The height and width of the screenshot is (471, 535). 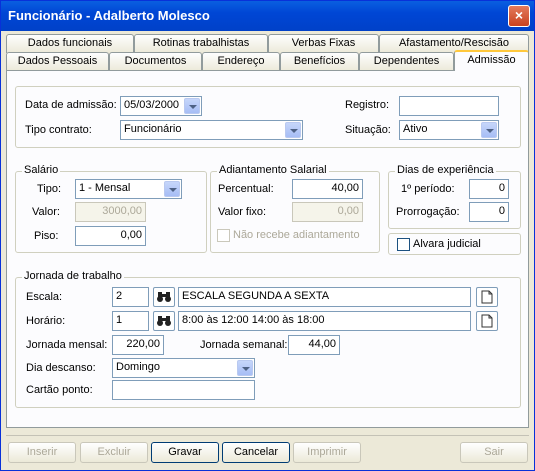 I want to click on registration-label: Registro:, so click(x=367, y=105).